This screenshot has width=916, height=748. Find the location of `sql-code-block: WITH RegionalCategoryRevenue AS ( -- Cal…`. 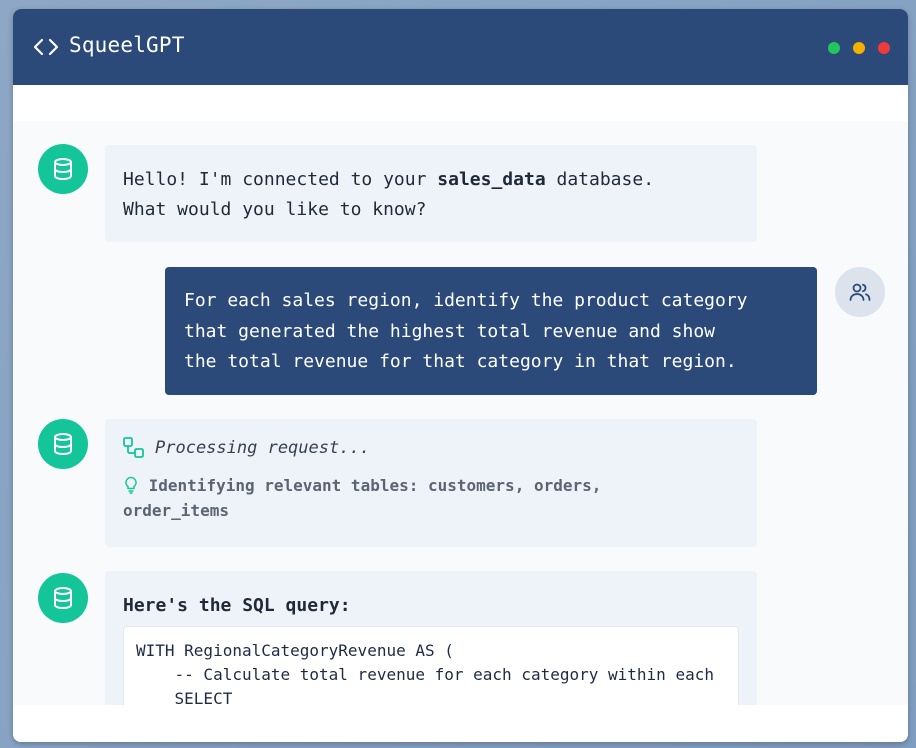

sql-code-block: WITH RegionalCategoryRevenue AS ( -- Cal… is located at coordinates (431, 665).